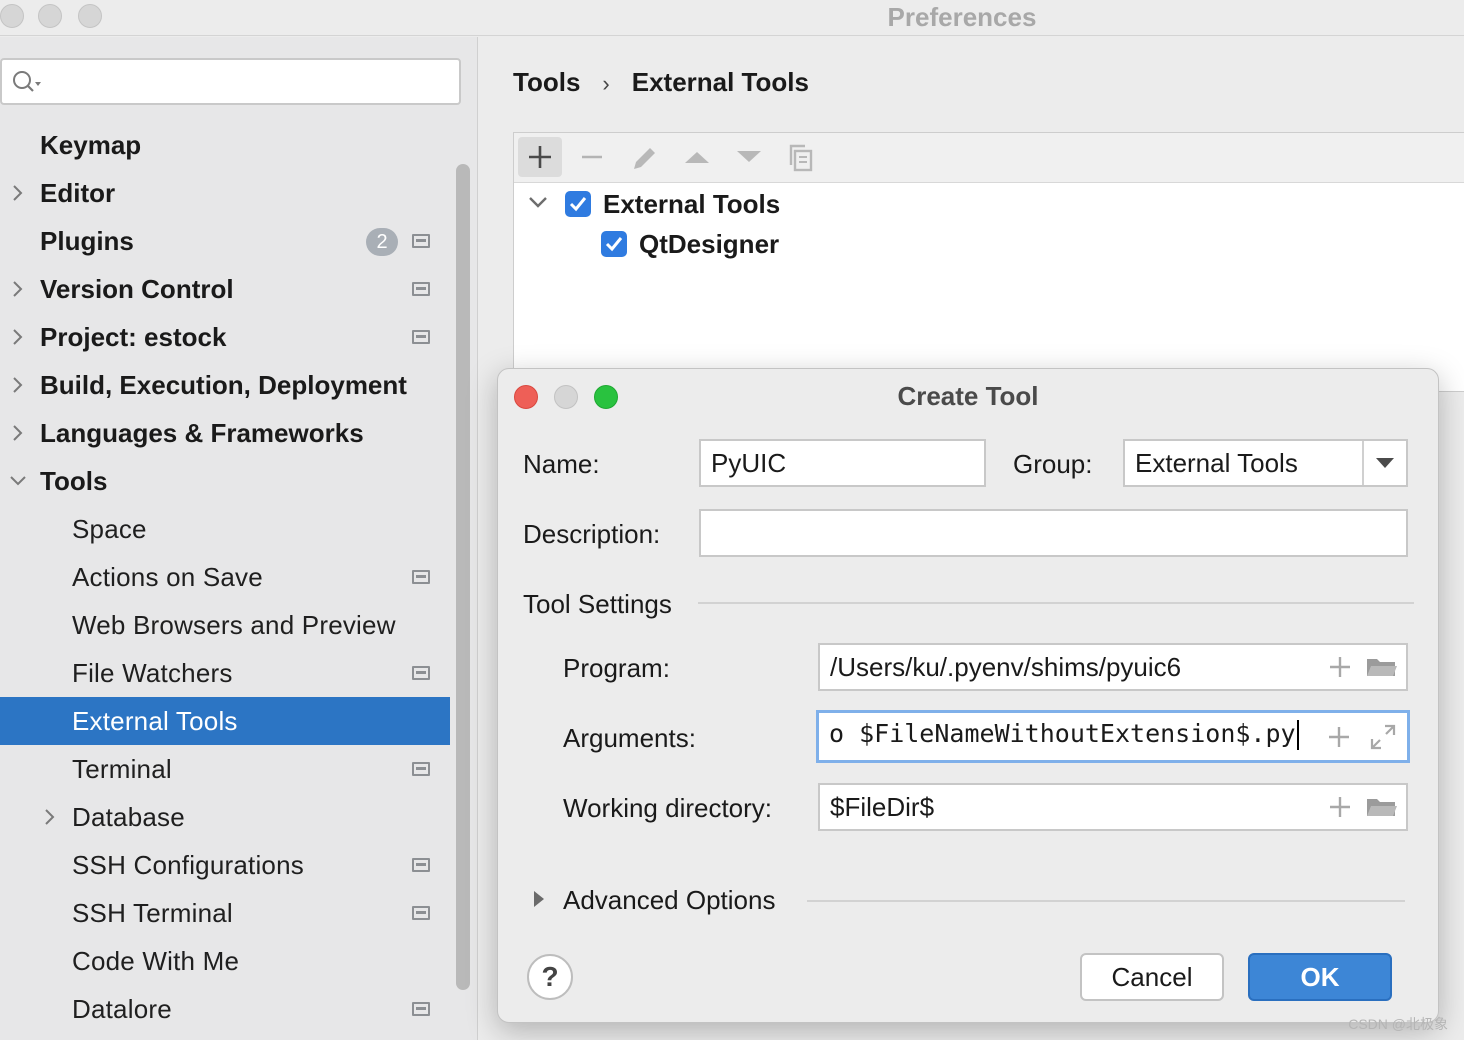  What do you see at coordinates (842, 463) in the screenshot?
I see `name-field: PyUIC` at bounding box center [842, 463].